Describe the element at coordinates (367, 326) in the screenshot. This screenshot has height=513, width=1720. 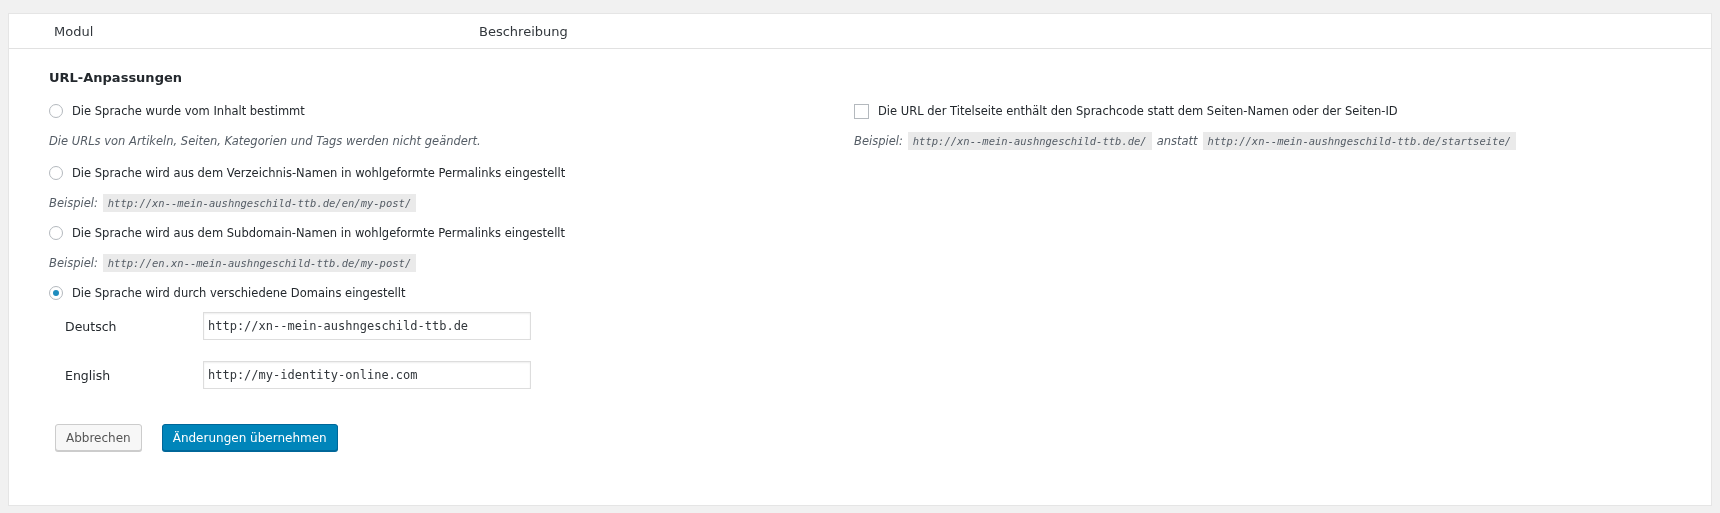
I see `domain-field: http://xn--mein-aushngeschild-ttb.de` at that location.